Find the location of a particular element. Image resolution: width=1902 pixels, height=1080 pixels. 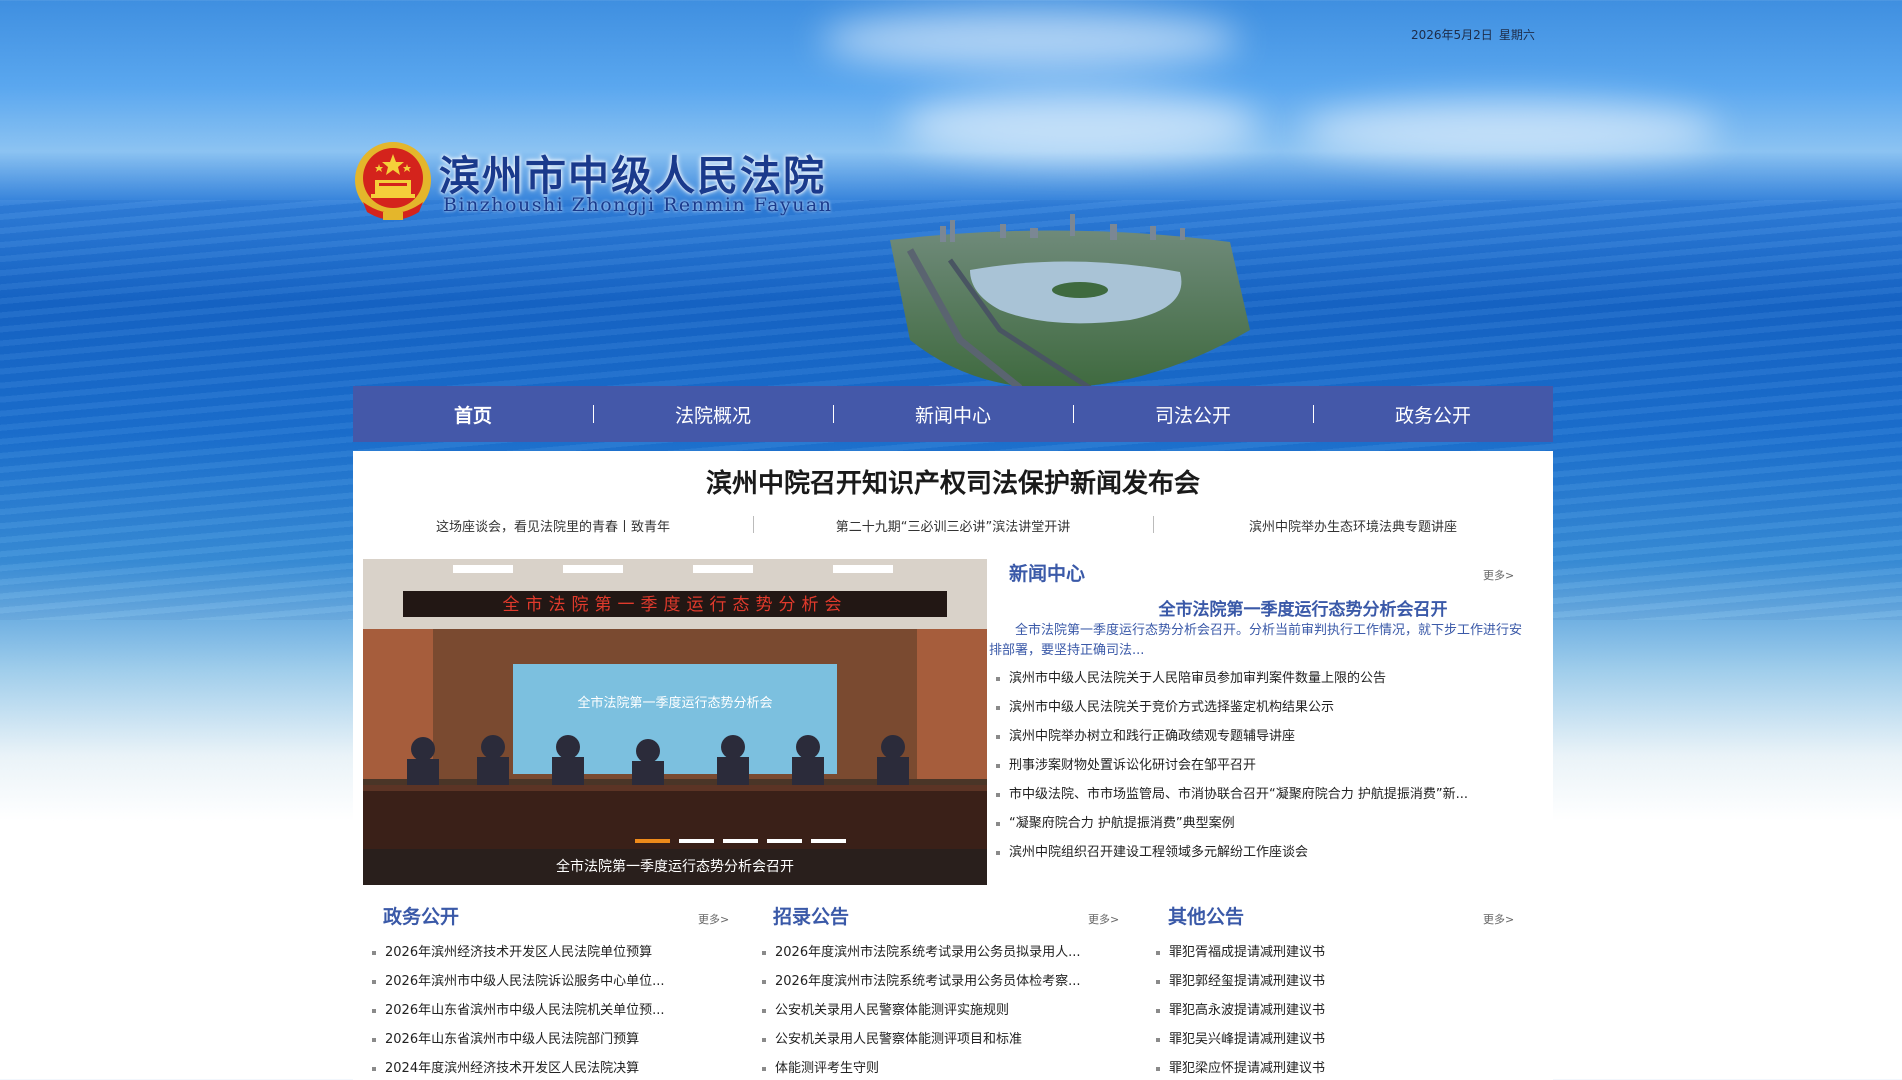

other-notices-more-link: 更多> is located at coordinates (1498, 919).